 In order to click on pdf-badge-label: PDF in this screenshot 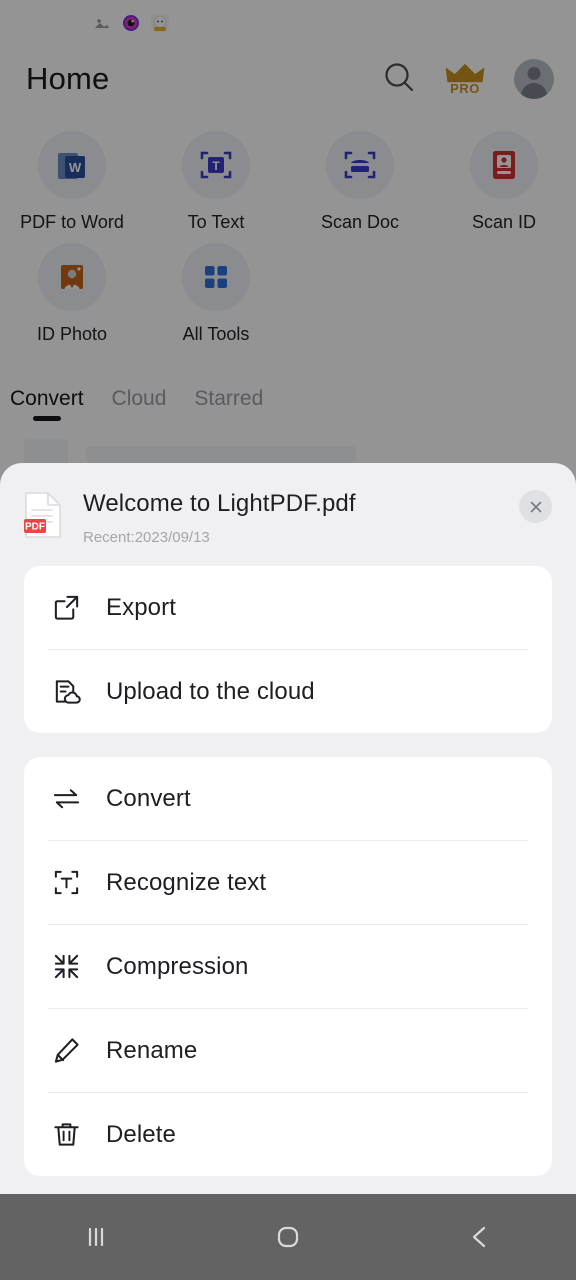, I will do `click(35, 527)`.